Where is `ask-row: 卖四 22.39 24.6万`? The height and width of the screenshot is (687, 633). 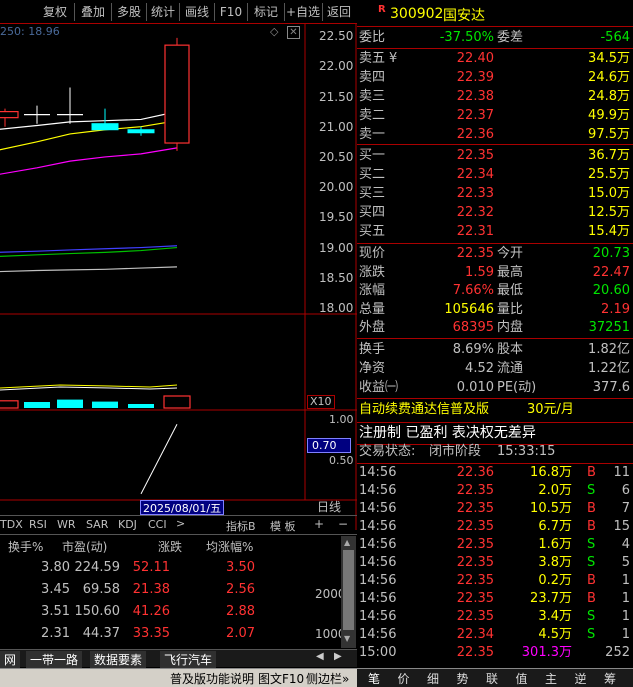 ask-row: 卖四 22.39 24.6万 is located at coordinates (495, 78).